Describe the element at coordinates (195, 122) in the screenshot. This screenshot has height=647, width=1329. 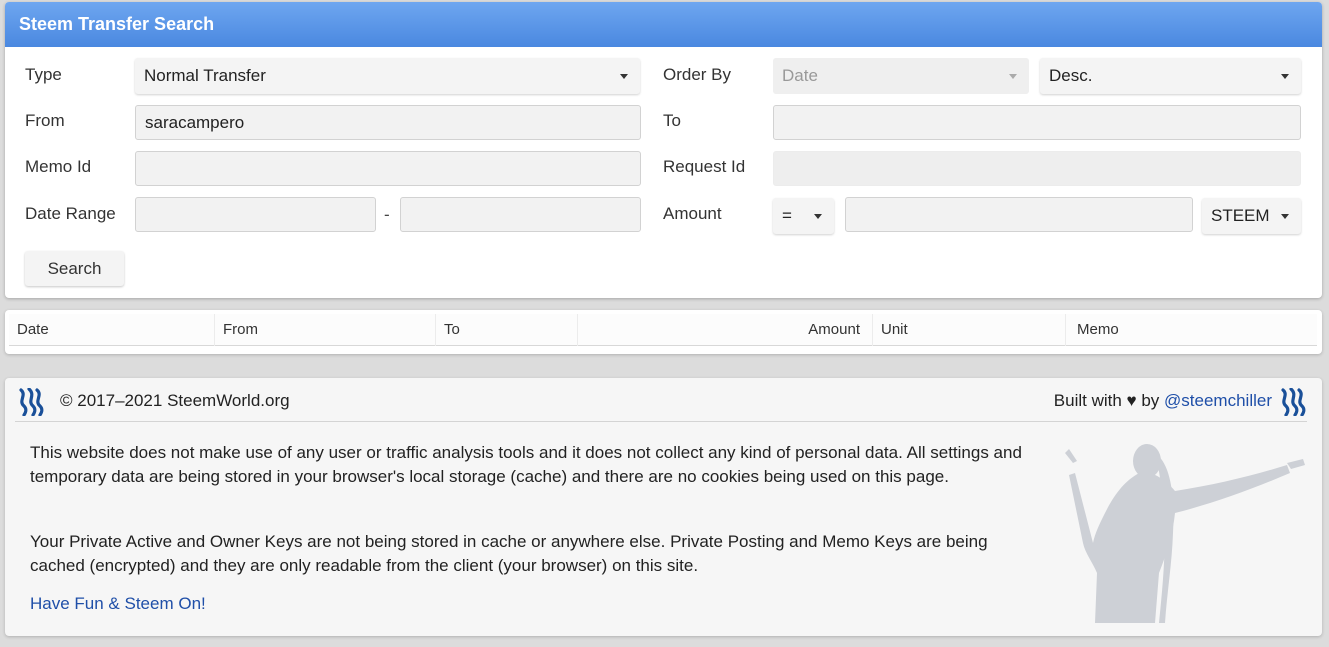
I see `from-input-value: saracampero` at that location.